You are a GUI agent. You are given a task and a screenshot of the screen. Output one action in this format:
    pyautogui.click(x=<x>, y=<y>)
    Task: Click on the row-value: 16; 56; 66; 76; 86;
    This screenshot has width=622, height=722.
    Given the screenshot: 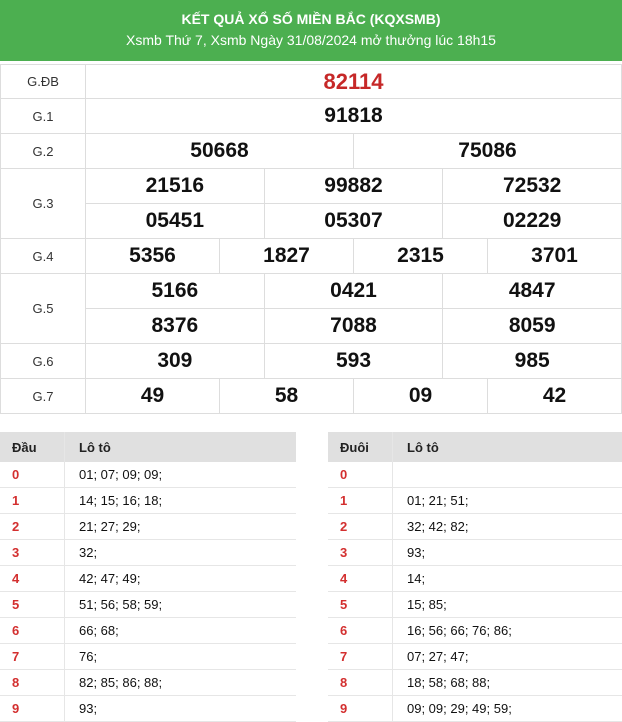 What is the action you would take?
    pyautogui.click(x=507, y=630)
    